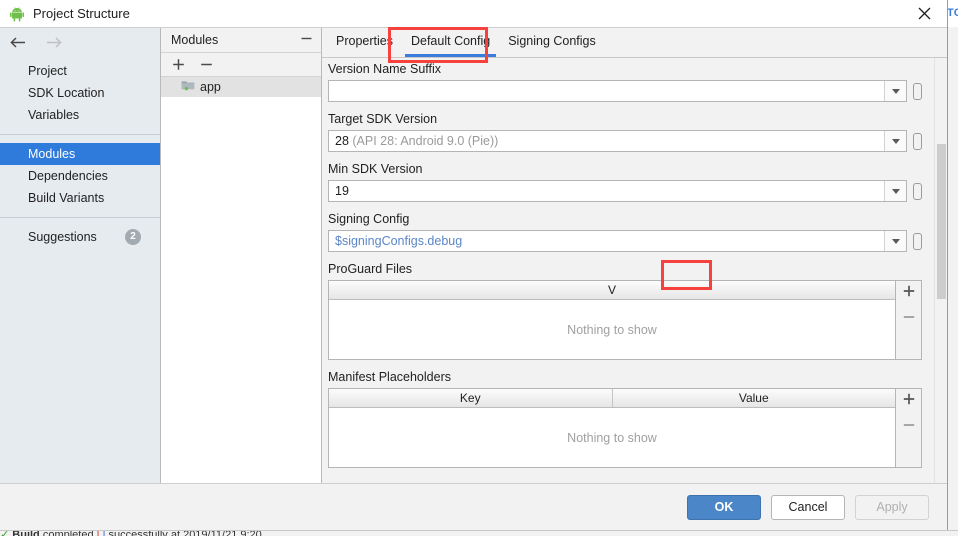 Image resolution: width=958 pixels, height=536 pixels. What do you see at coordinates (54, 115) in the screenshot?
I see `sidebar-item-label: Variables` at bounding box center [54, 115].